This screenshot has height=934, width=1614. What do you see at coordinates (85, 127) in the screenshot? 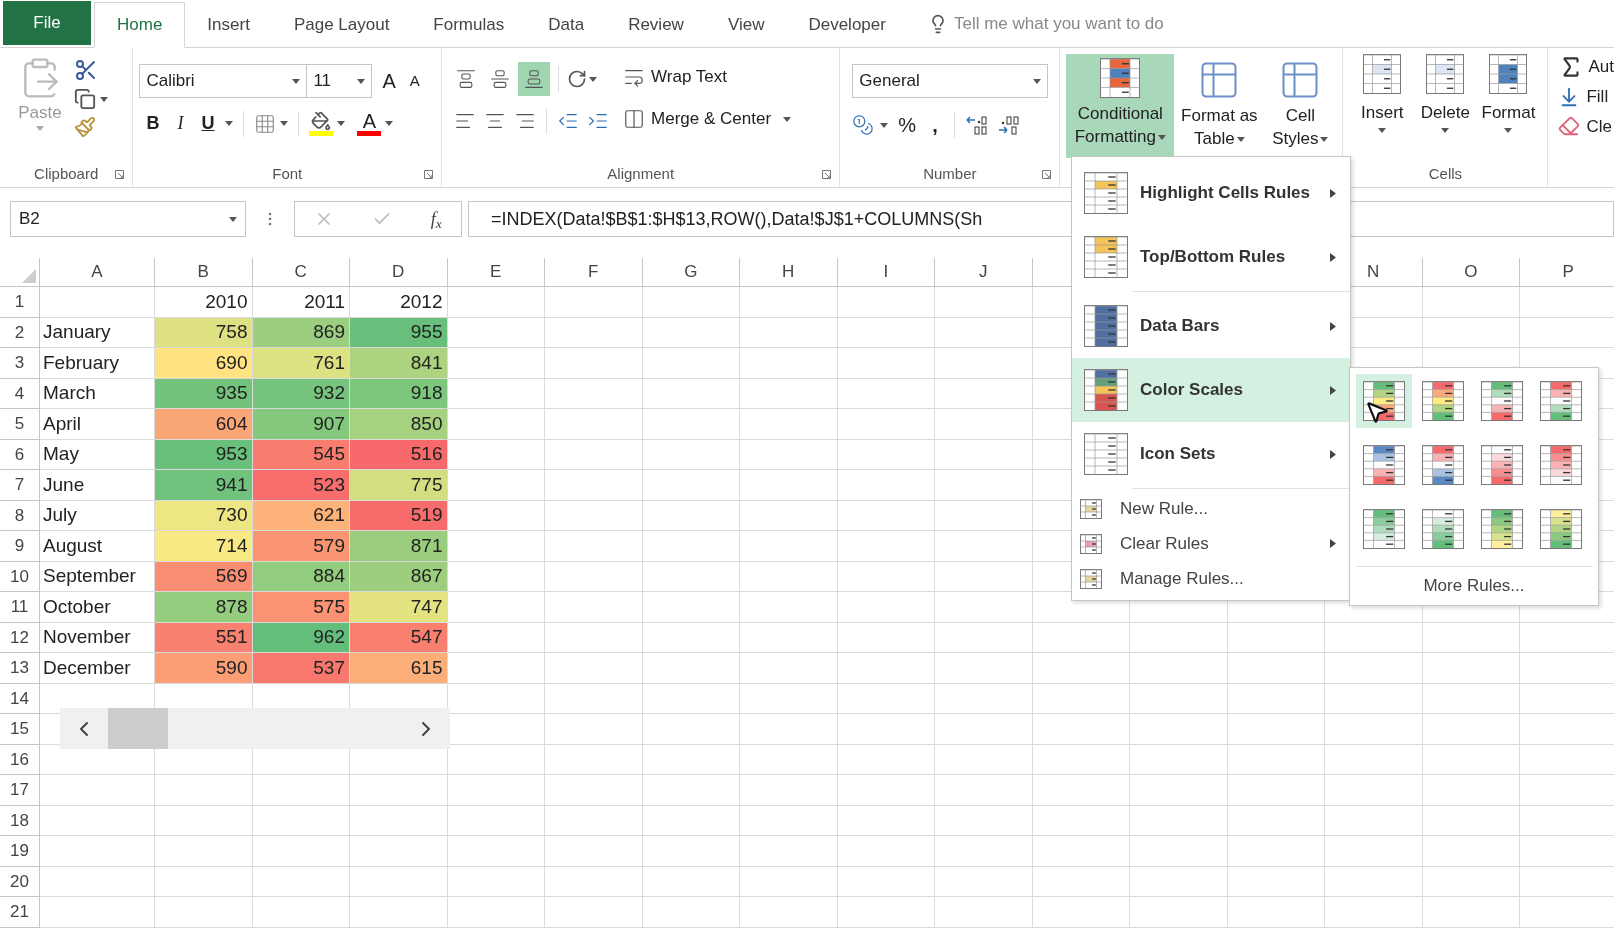
I see `brush-icon` at bounding box center [85, 127].